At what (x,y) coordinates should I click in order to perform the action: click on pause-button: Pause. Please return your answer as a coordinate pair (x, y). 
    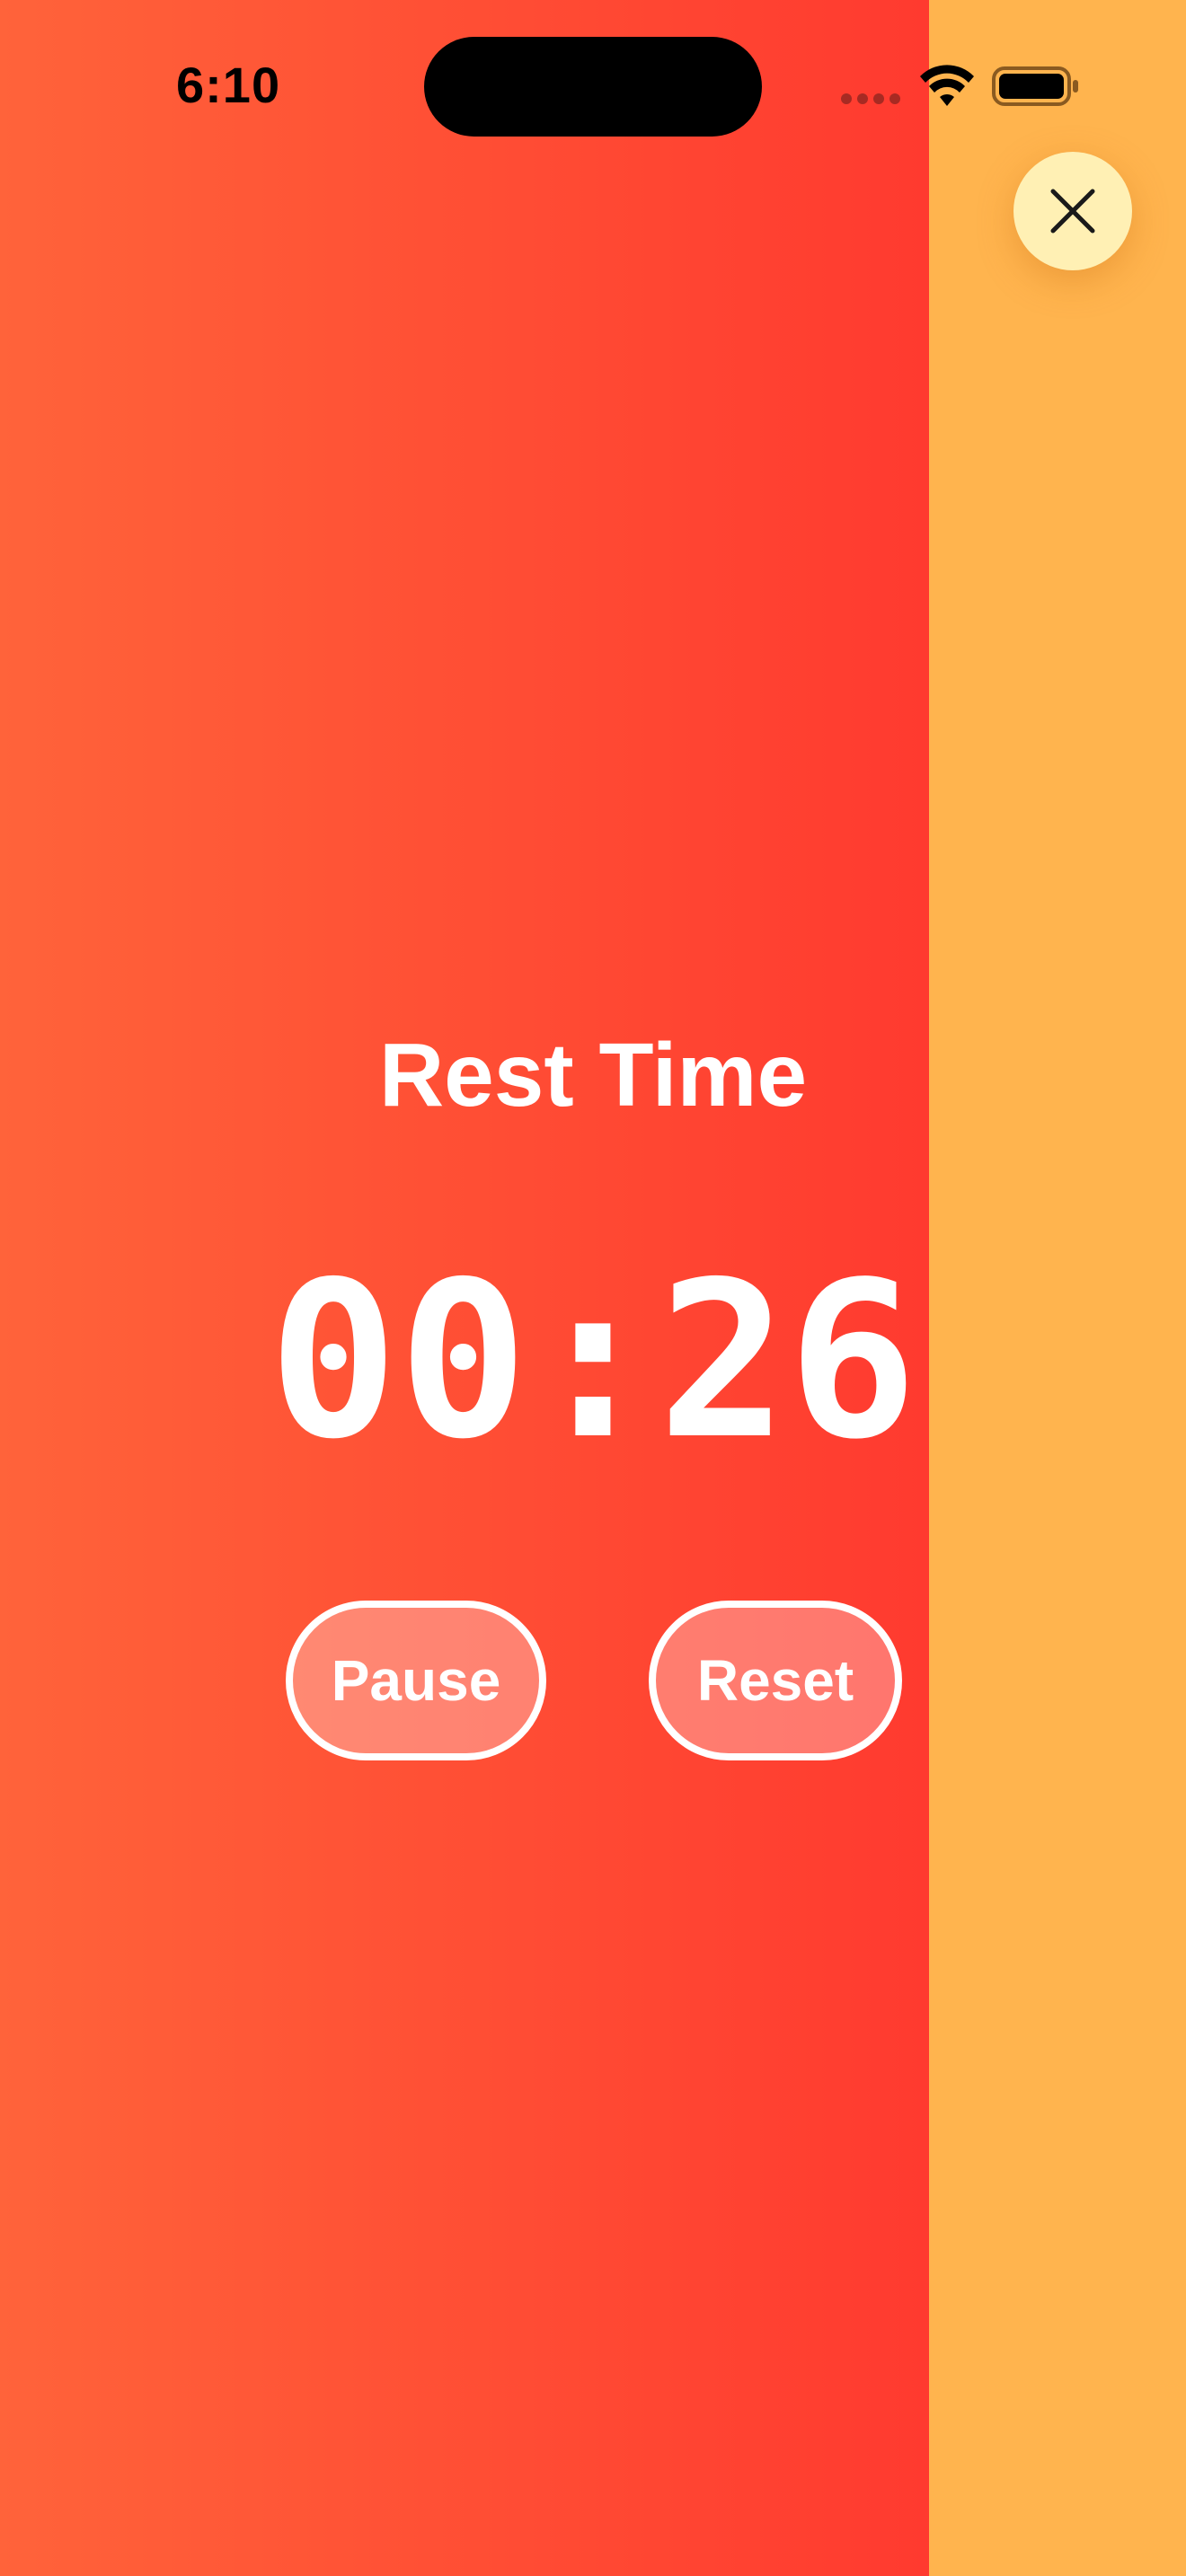
    Looking at the image, I should click on (416, 1680).